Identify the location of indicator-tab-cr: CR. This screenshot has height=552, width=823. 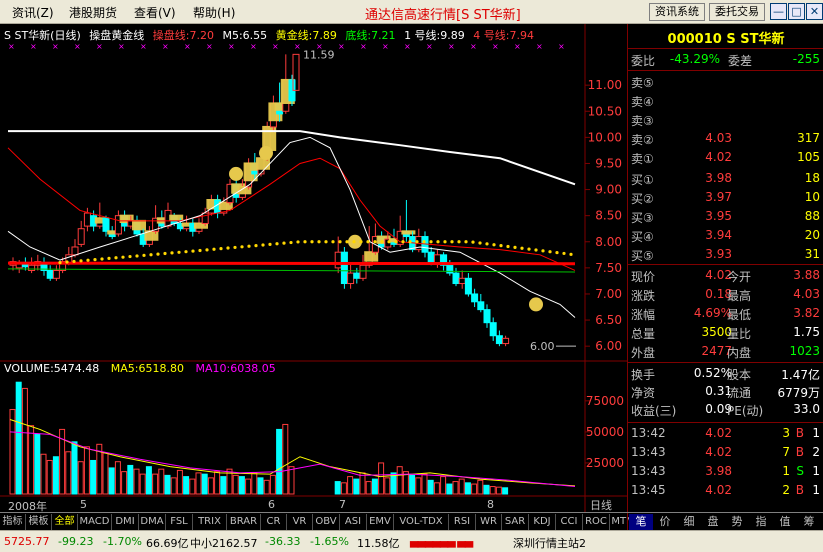
(274, 522).